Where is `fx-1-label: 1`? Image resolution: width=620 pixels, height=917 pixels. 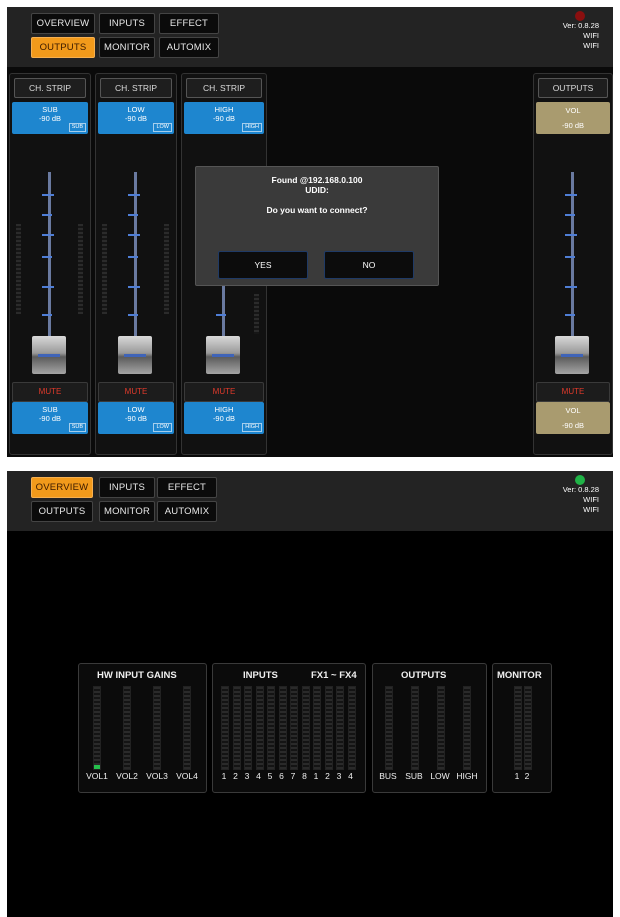 fx-1-label: 1 is located at coordinates (316, 776).